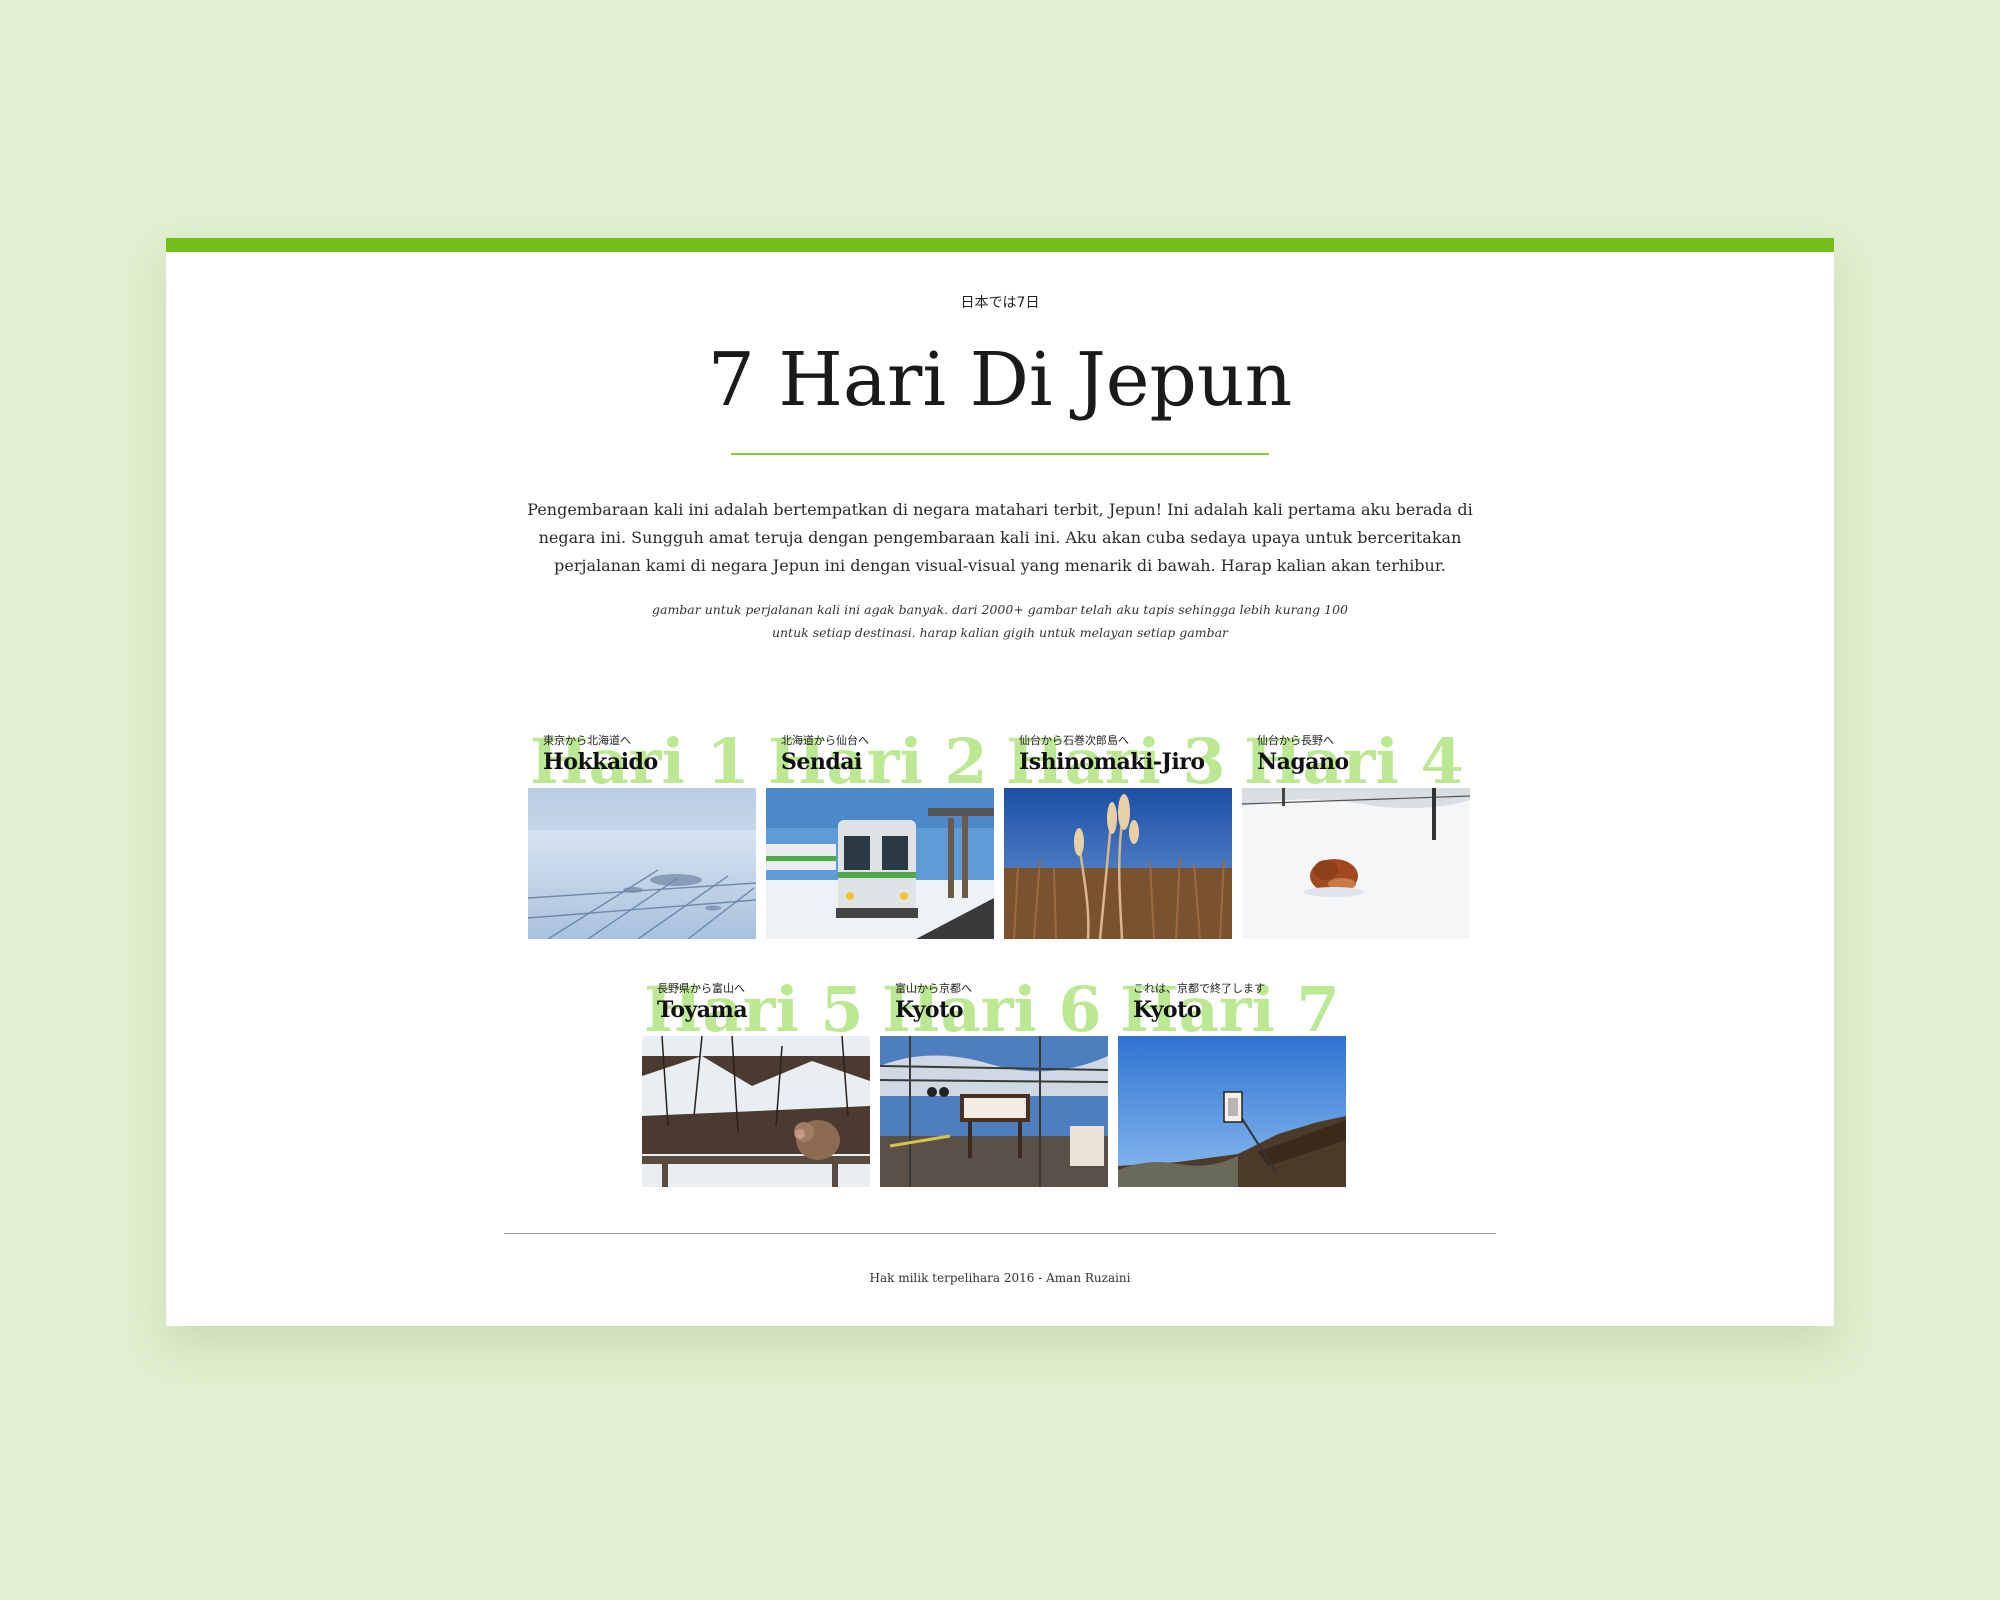  I want to click on grass-image, so click(1118, 863).